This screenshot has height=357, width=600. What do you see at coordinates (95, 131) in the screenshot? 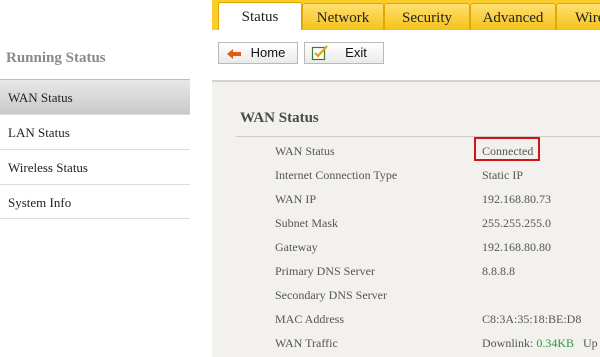
I see `sidebar-item-lan-status: LAN Status` at bounding box center [95, 131].